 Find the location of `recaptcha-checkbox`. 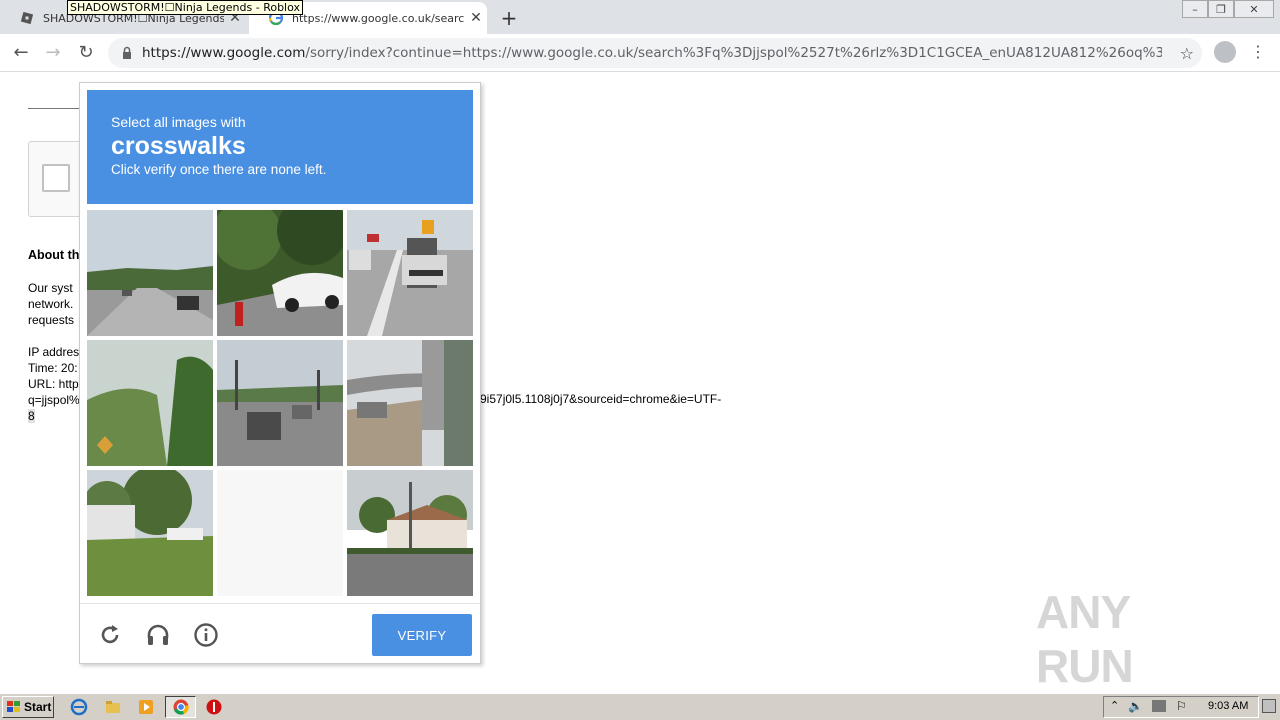

recaptcha-checkbox is located at coordinates (56, 178).